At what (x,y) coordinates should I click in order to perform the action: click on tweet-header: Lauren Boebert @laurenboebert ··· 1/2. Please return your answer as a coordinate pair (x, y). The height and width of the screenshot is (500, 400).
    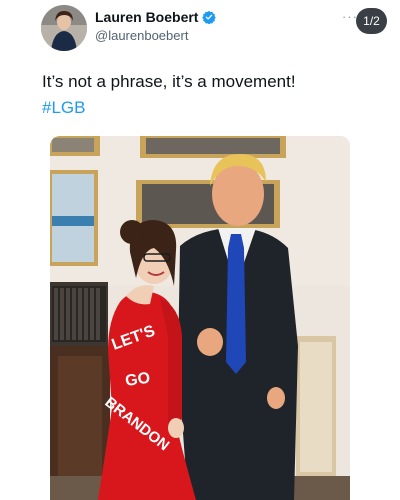
    Looking at the image, I should click on (200, 28).